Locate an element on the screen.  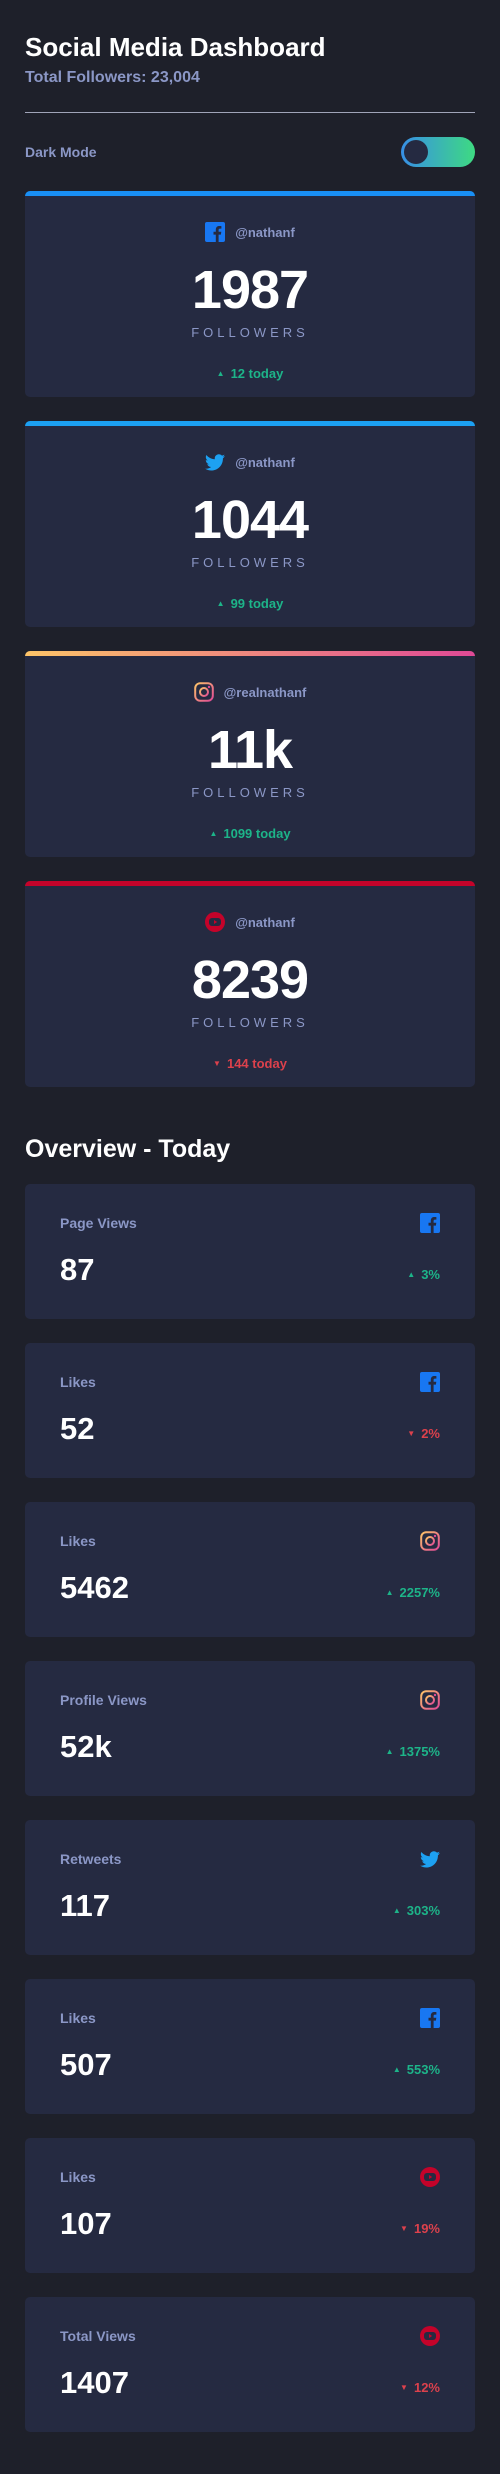
follower-card-facebook: @nathanf 1987 FOLLOWERS ▲ 12 today is located at coordinates (250, 294).